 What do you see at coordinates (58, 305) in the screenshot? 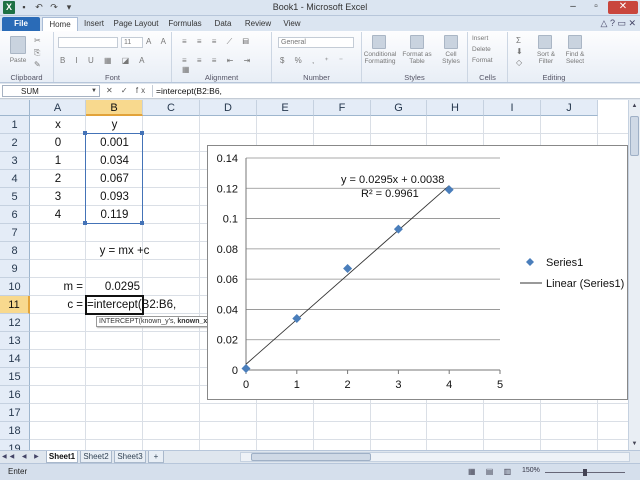
I see `cell-a11: c =` at bounding box center [58, 305].